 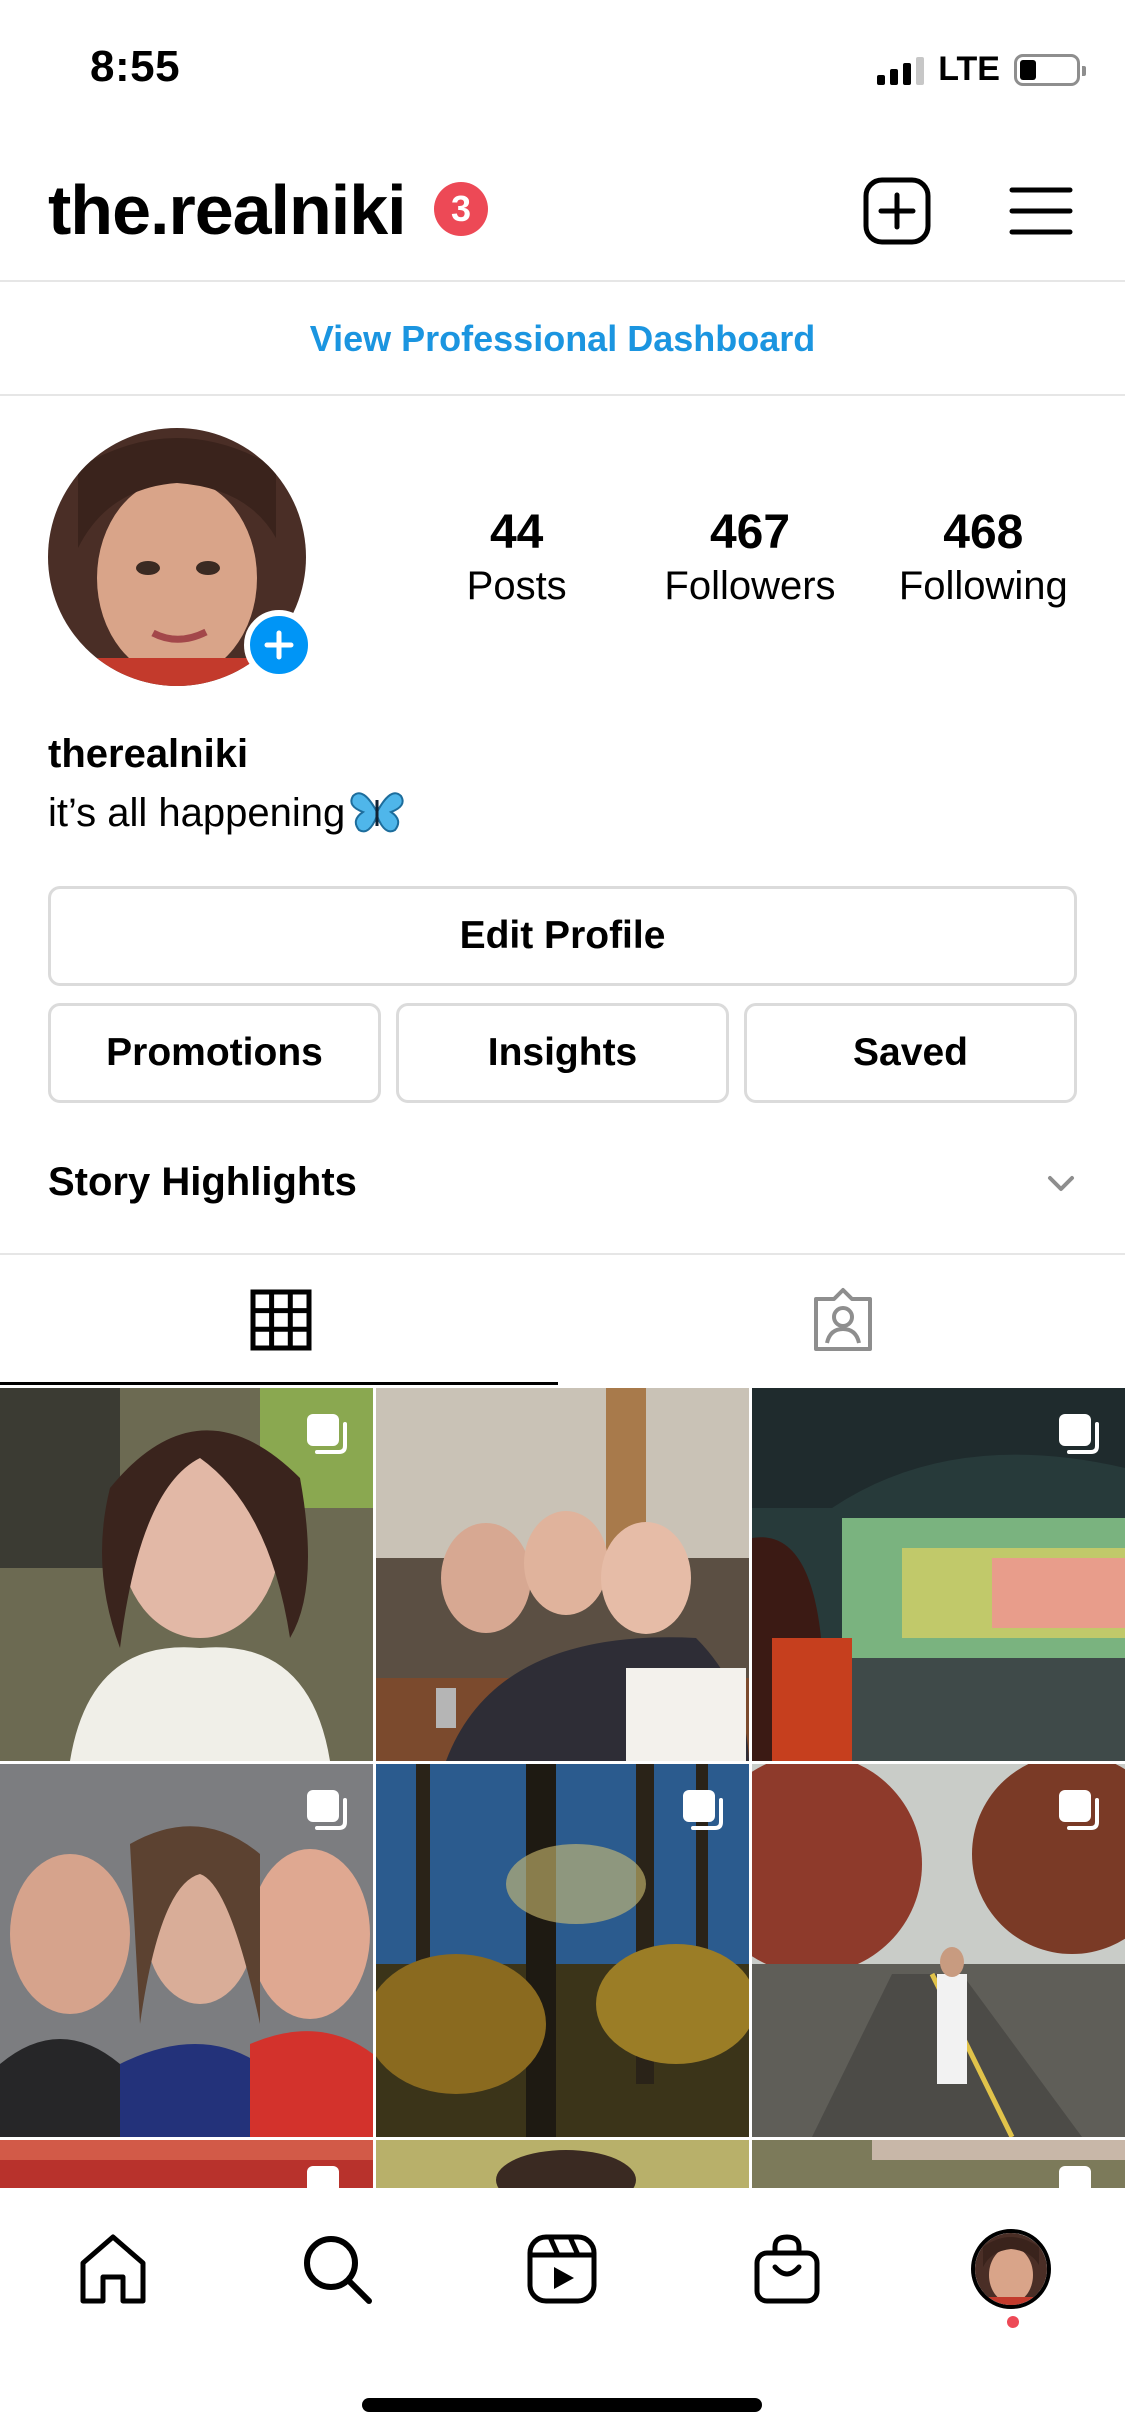 I want to click on profile-bio: it’s all happening, so click(x=226, y=813).